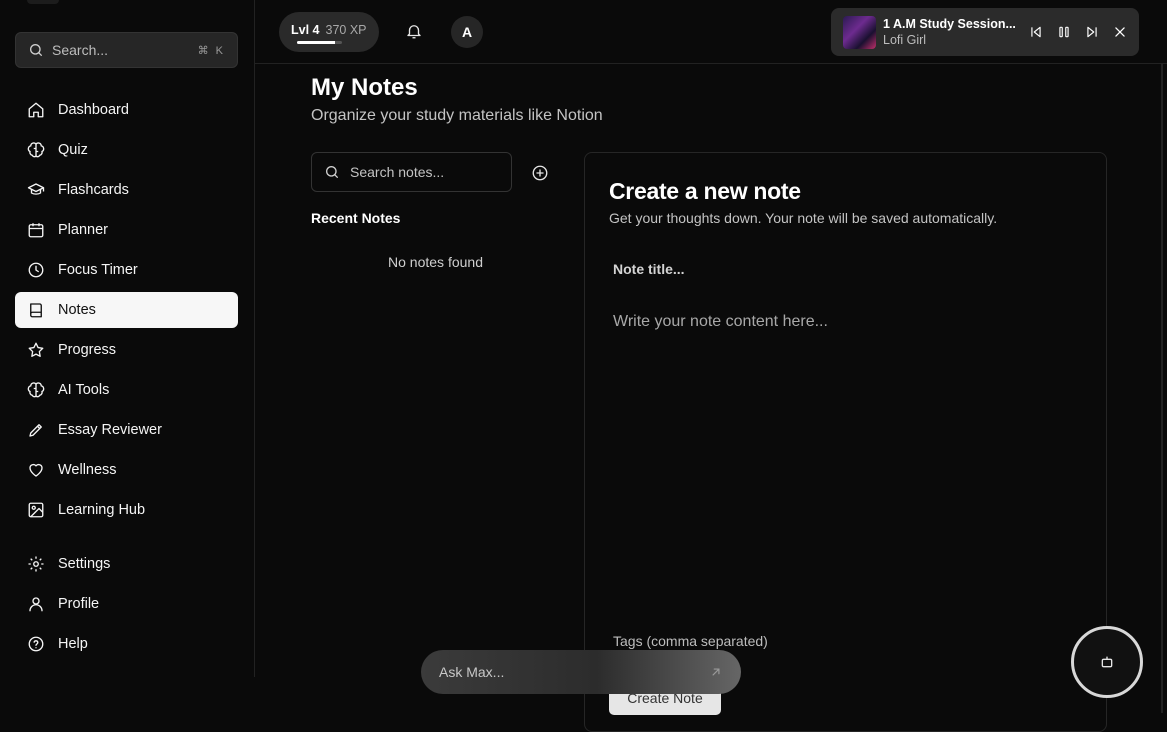  What do you see at coordinates (36, 110) in the screenshot?
I see `home-icon` at bounding box center [36, 110].